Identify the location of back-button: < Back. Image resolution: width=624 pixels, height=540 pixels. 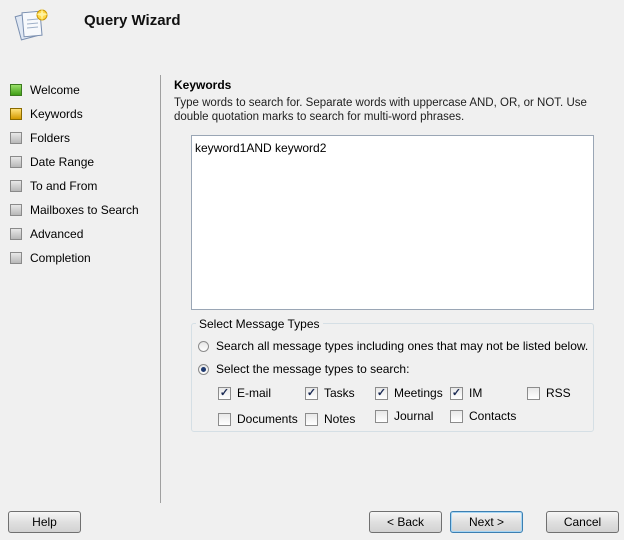
(405, 522).